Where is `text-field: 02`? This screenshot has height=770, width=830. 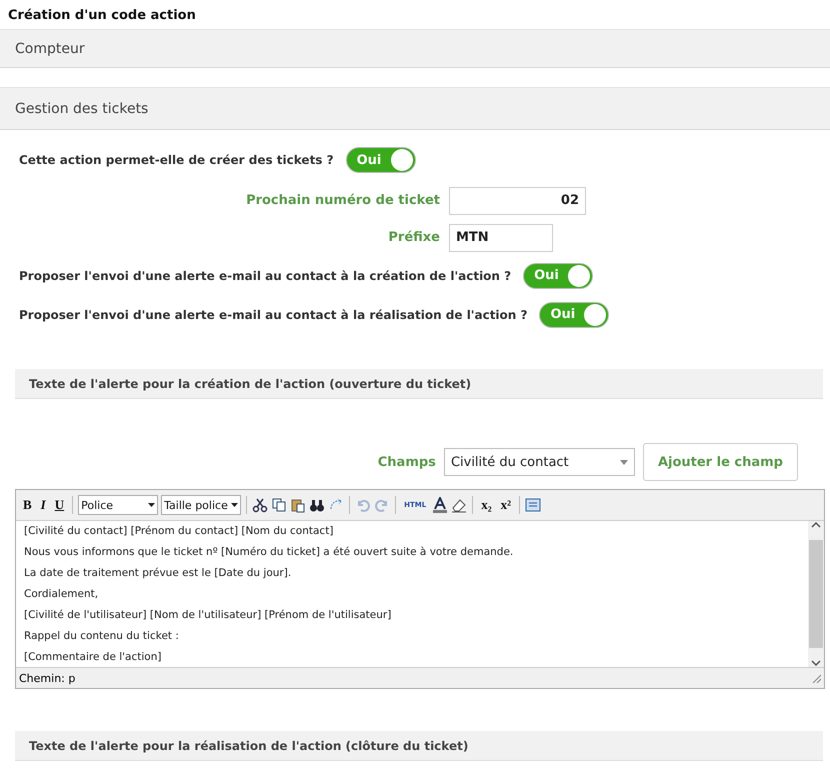 text-field: 02 is located at coordinates (517, 200).